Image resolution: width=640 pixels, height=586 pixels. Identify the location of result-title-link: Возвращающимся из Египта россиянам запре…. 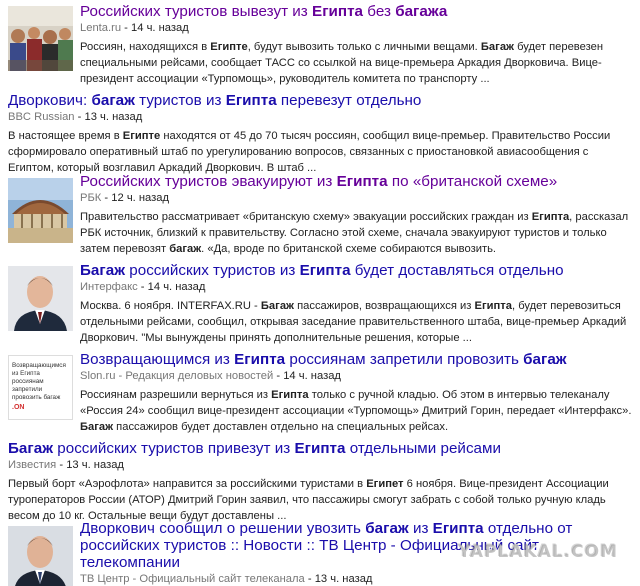
(358, 359).